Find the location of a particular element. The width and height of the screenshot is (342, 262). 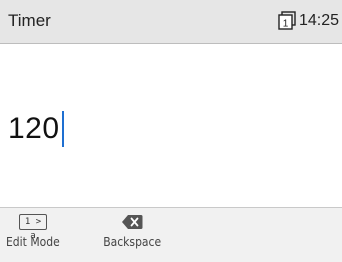

input-mode-icon: 1 > a is located at coordinates (33, 227).